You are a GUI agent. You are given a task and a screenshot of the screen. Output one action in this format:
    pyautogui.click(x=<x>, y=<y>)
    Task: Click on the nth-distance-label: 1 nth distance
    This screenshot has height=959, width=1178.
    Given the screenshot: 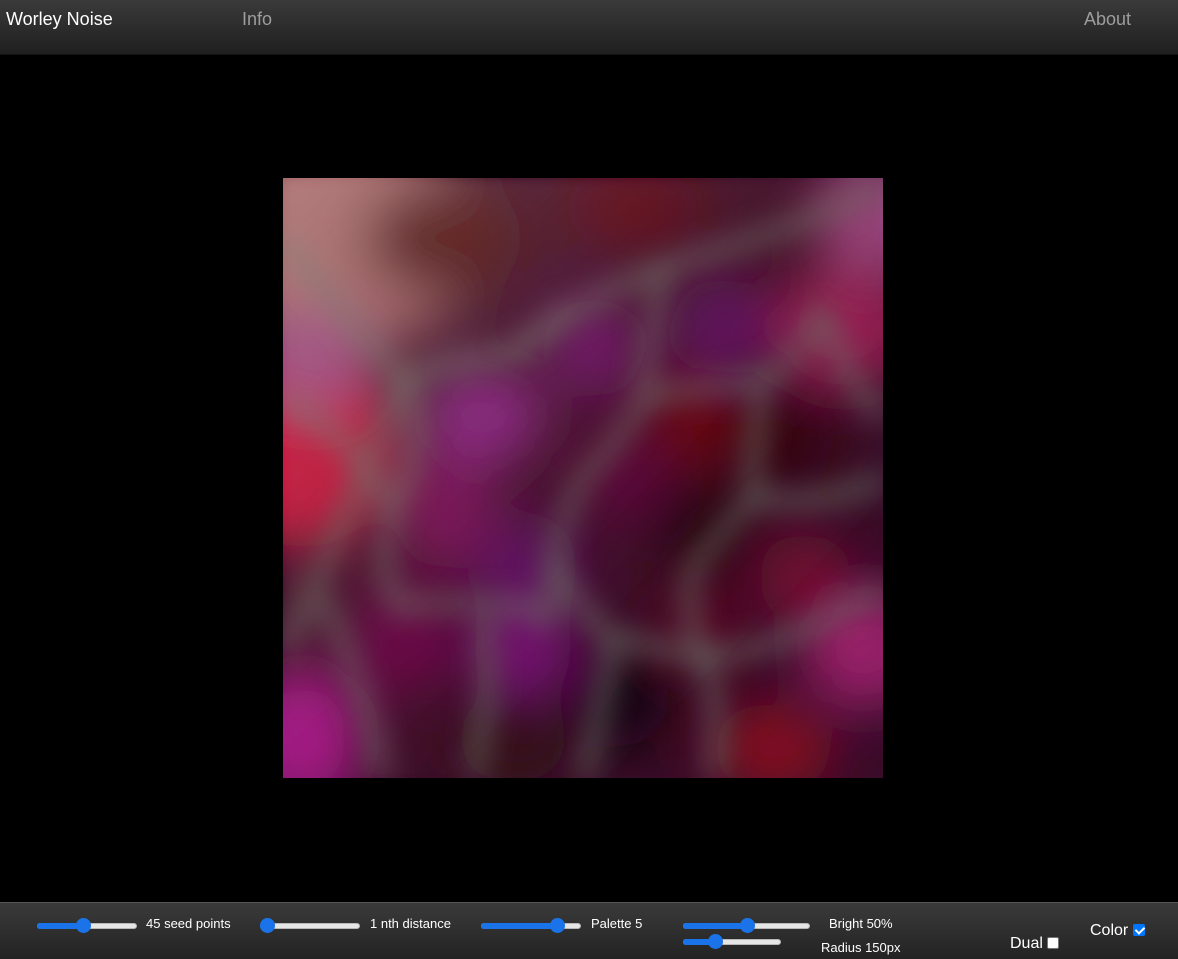 What is the action you would take?
    pyautogui.click(x=410, y=923)
    